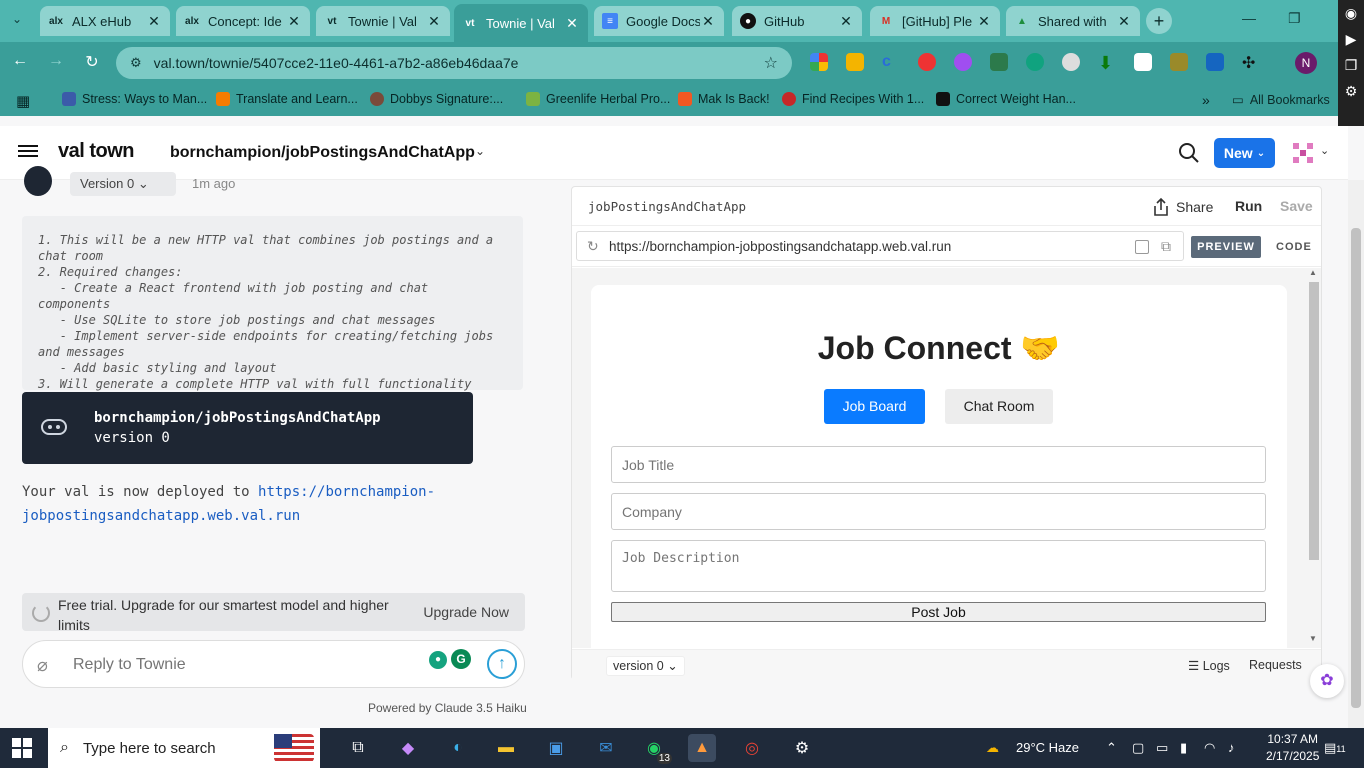  Describe the element at coordinates (383, 21) in the screenshot. I see `browser-tab-townie-1: vt Townie | Val ✕` at that location.